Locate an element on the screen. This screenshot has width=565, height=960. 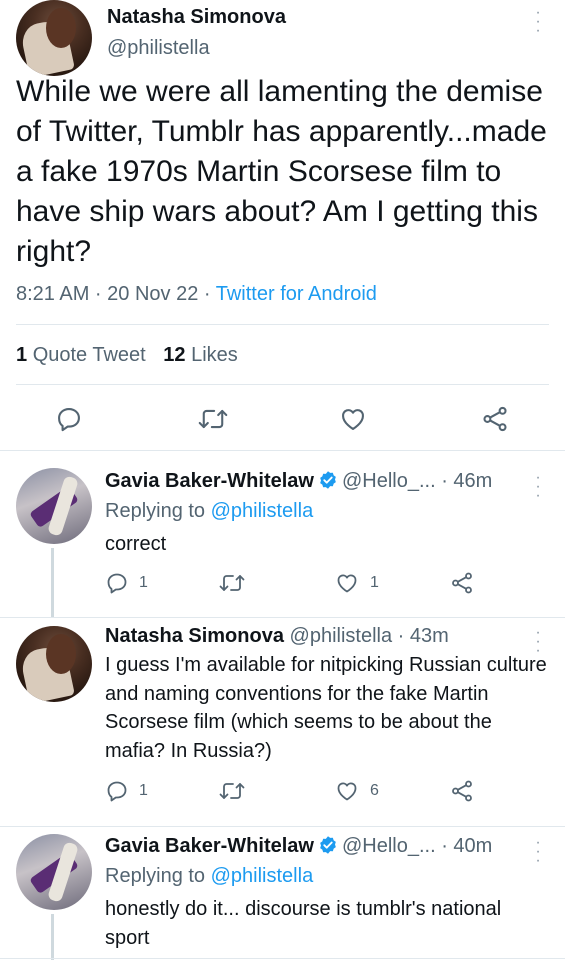
tweet-stats: 1 Quote Tweet 12 Likes is located at coordinates (127, 355).